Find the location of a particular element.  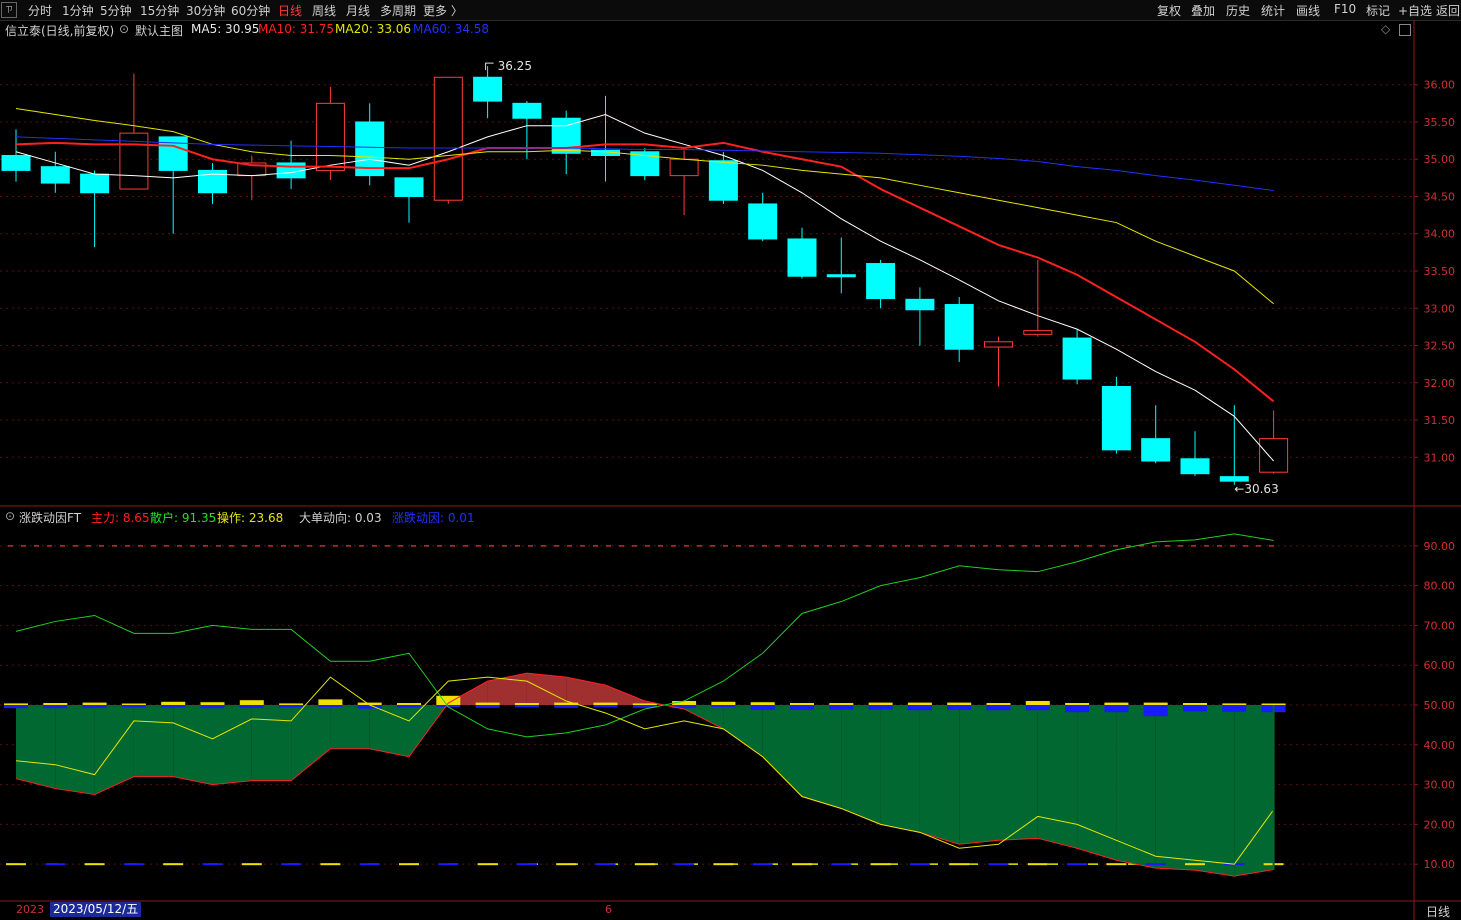

chart-toggle-icon: ◇ is located at coordinates (1385, 29).